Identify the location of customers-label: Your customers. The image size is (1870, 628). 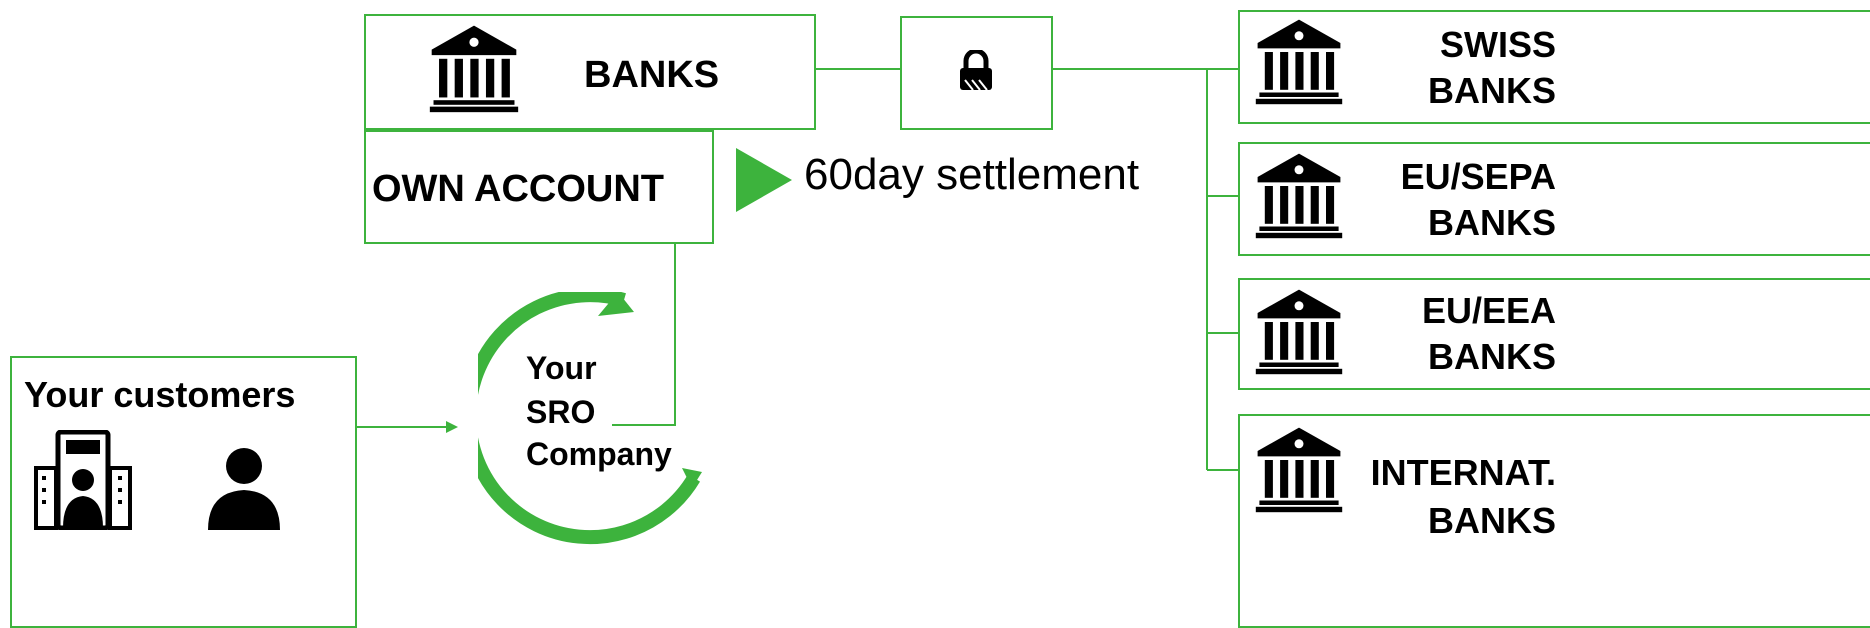
(160, 394).